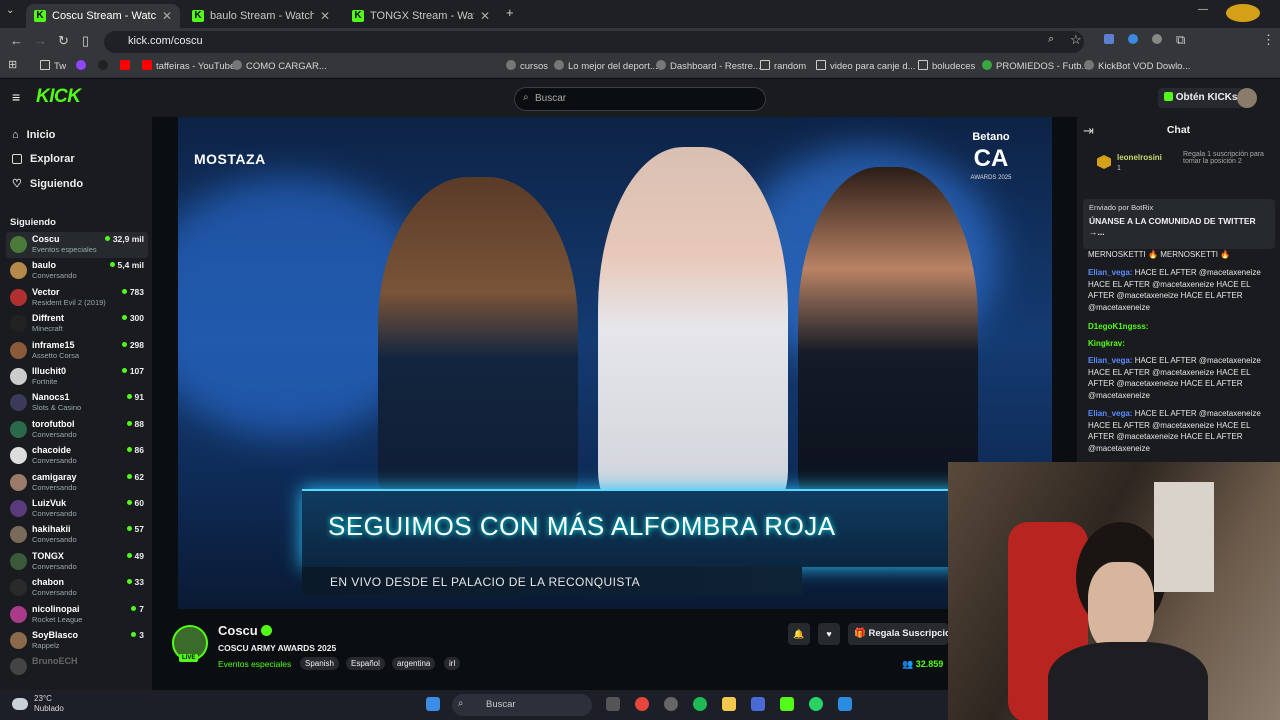  Describe the element at coordinates (57, 408) in the screenshot. I see `following-category: Slots & Casino` at that location.